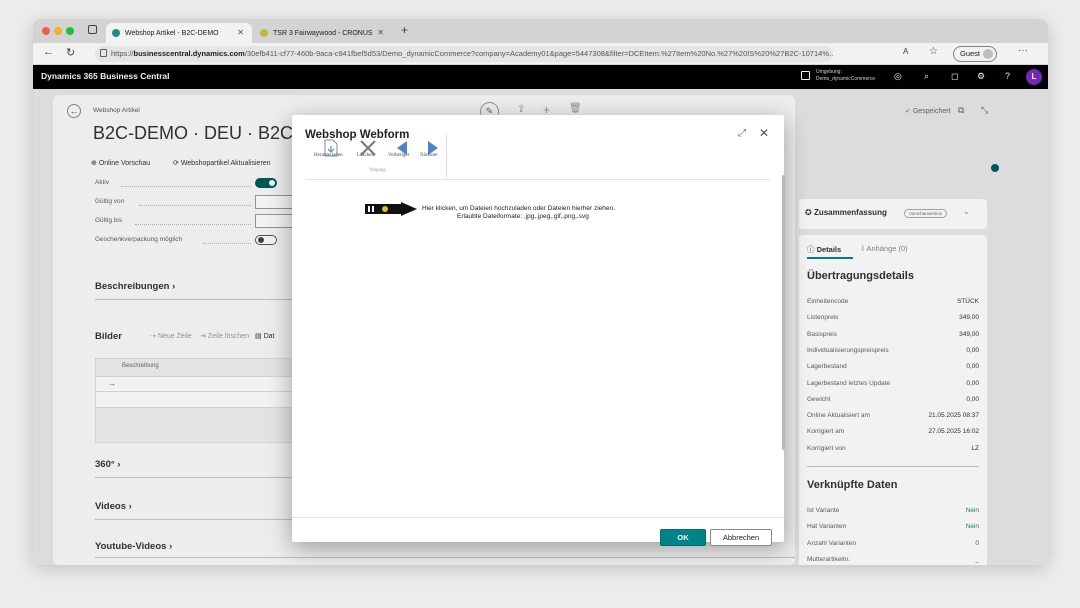 This screenshot has width=1080, height=608. Describe the element at coordinates (764, 133) in the screenshot. I see `close-icon: ✕` at that location.